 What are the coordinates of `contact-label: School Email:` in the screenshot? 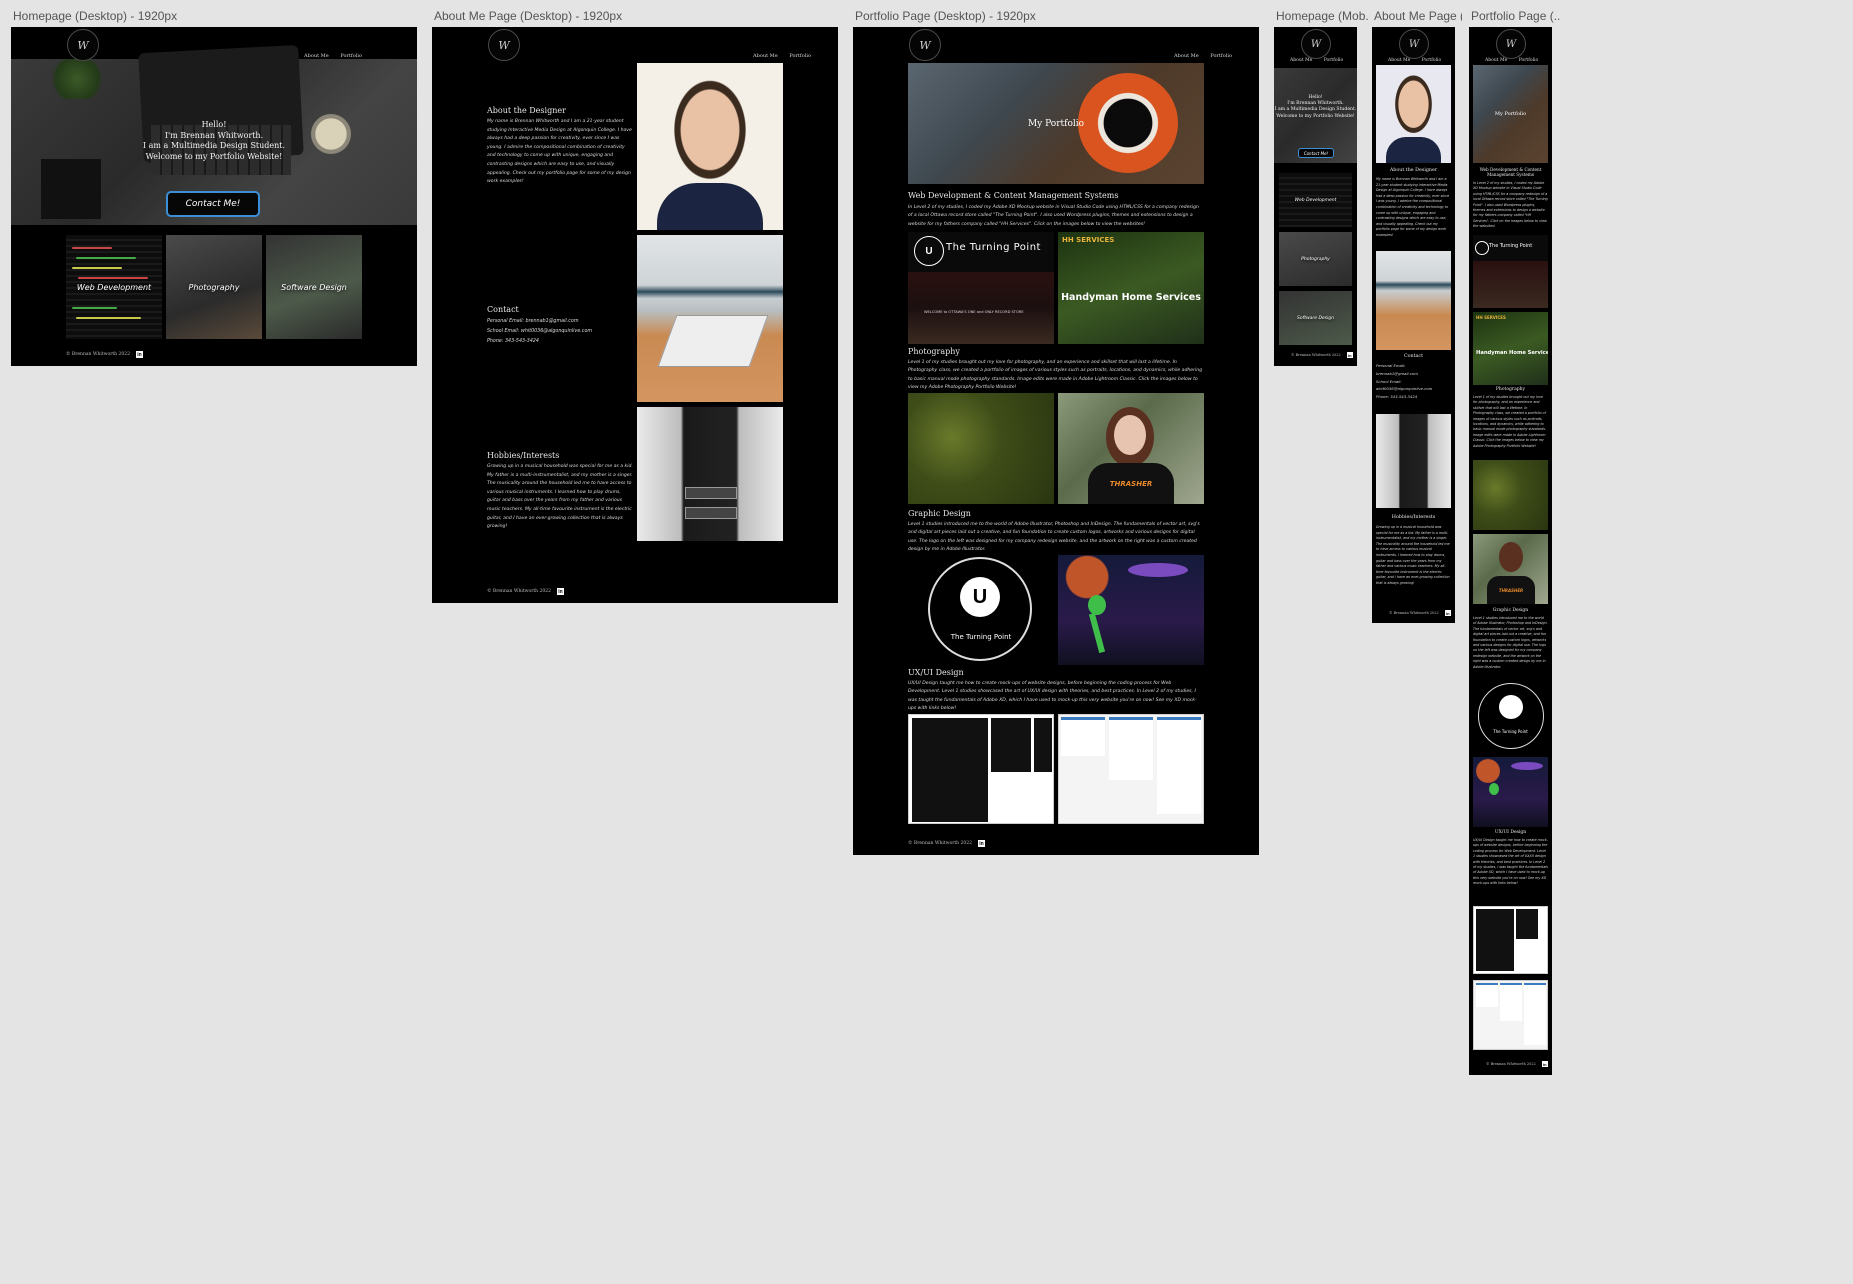 It's located at (1389, 381).